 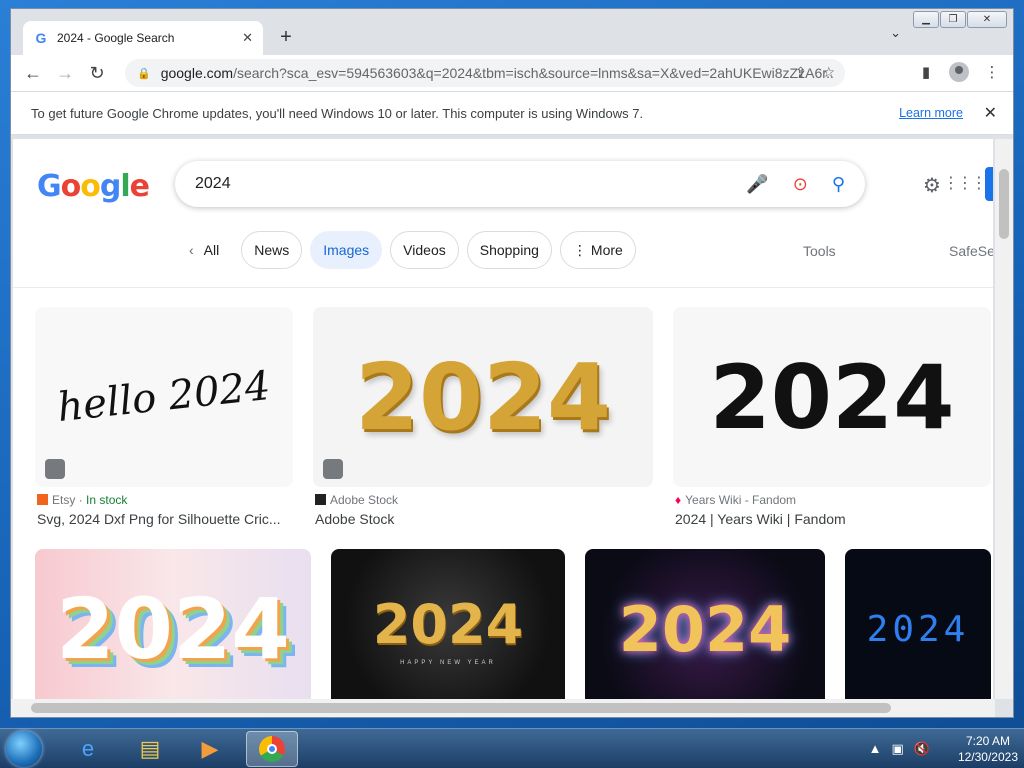 I want to click on result-source: ♦ Years Wiki - Fandom, so click(x=735, y=500).